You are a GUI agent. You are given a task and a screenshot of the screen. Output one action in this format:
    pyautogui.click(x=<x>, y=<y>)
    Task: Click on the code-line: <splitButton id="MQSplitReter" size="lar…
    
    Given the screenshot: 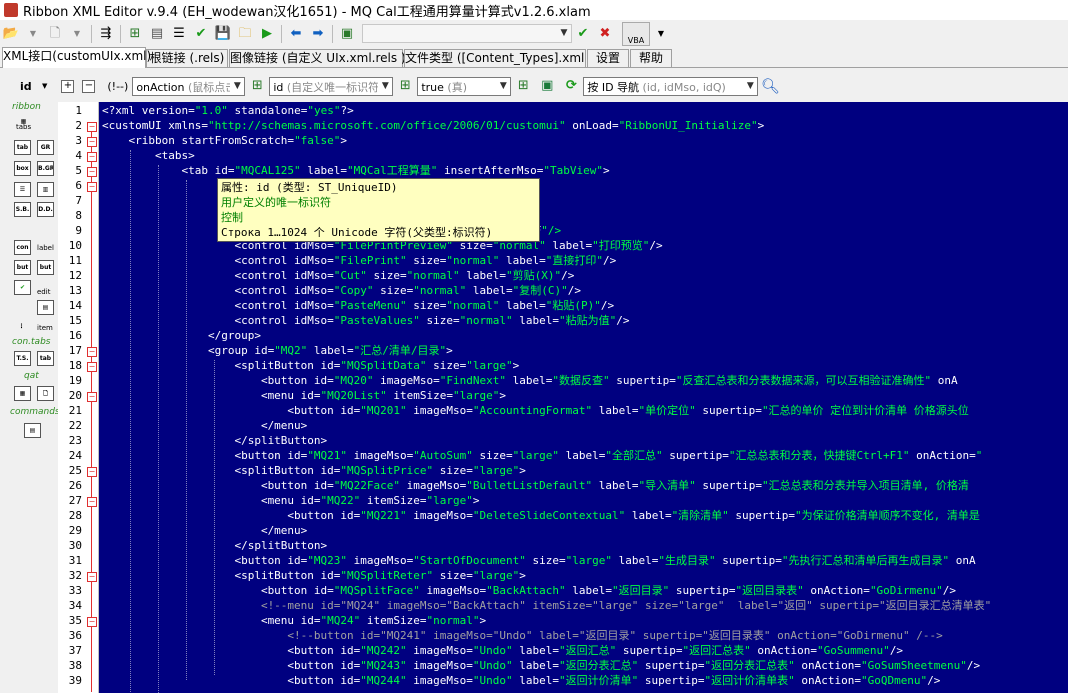 What is the action you would take?
    pyautogui.click(x=313, y=575)
    